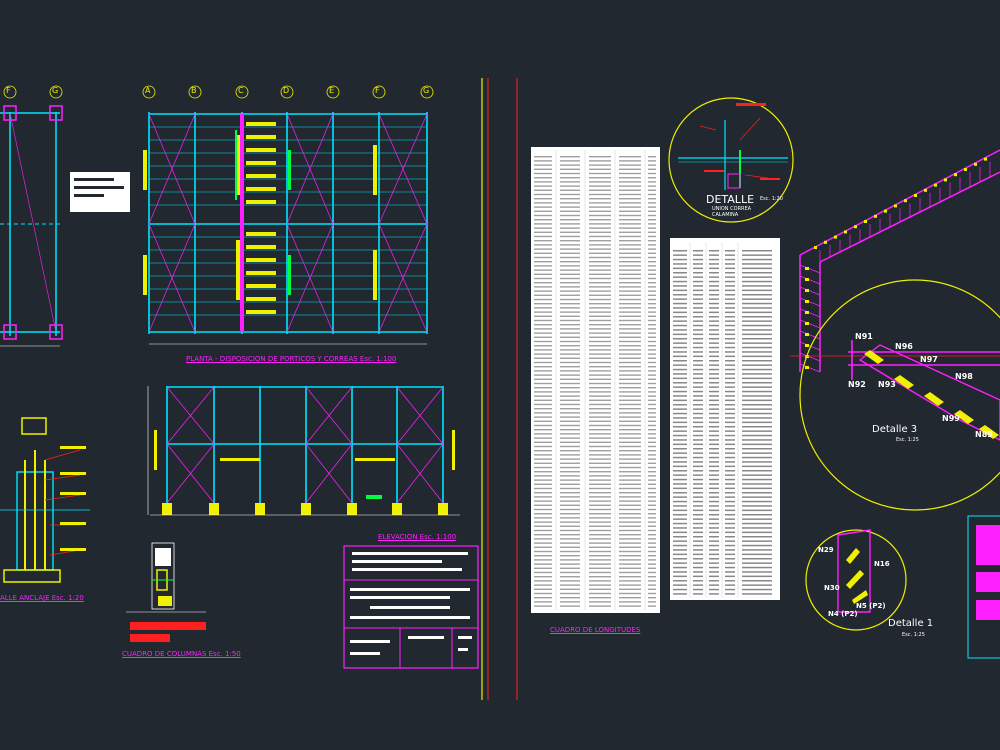  Describe the element at coordinates (864, 336) in the screenshot. I see `node-label: N91` at that location.